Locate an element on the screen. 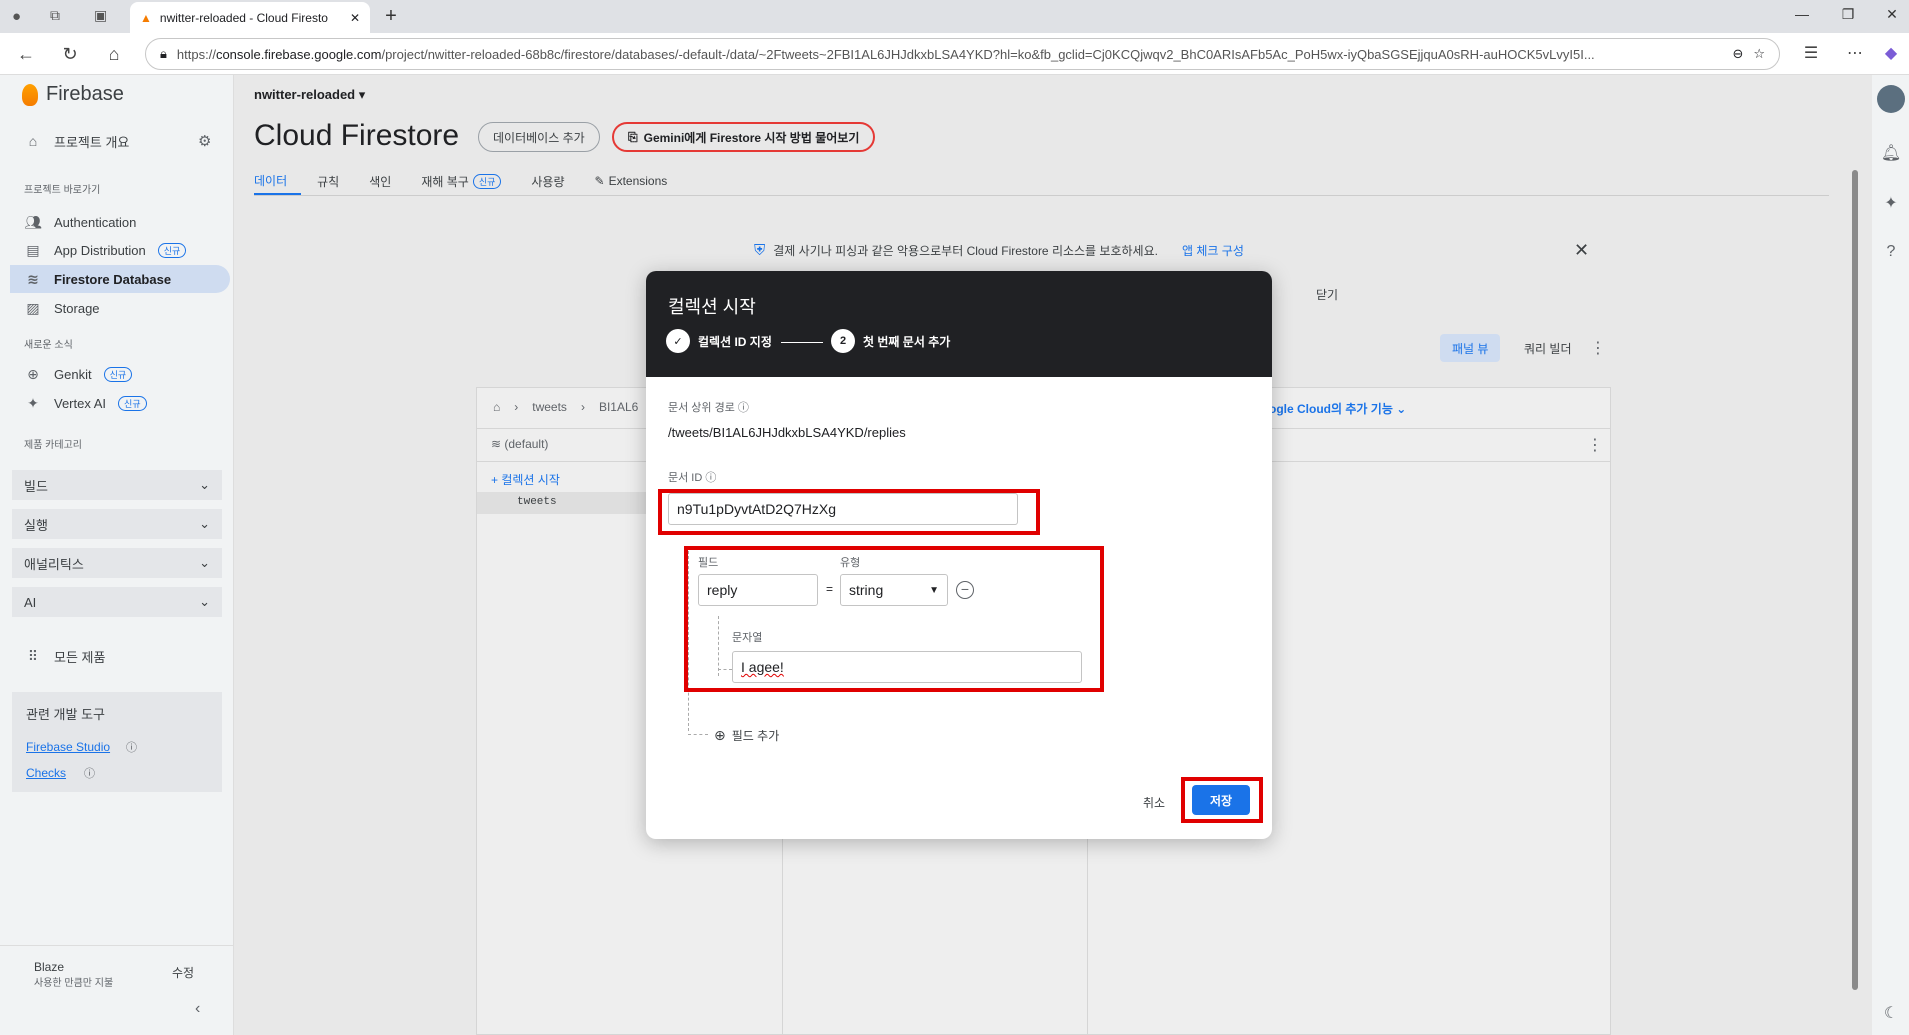 The width and height of the screenshot is (1909, 1035). project-selector: nwitter-reloaded ▾ is located at coordinates (309, 95).